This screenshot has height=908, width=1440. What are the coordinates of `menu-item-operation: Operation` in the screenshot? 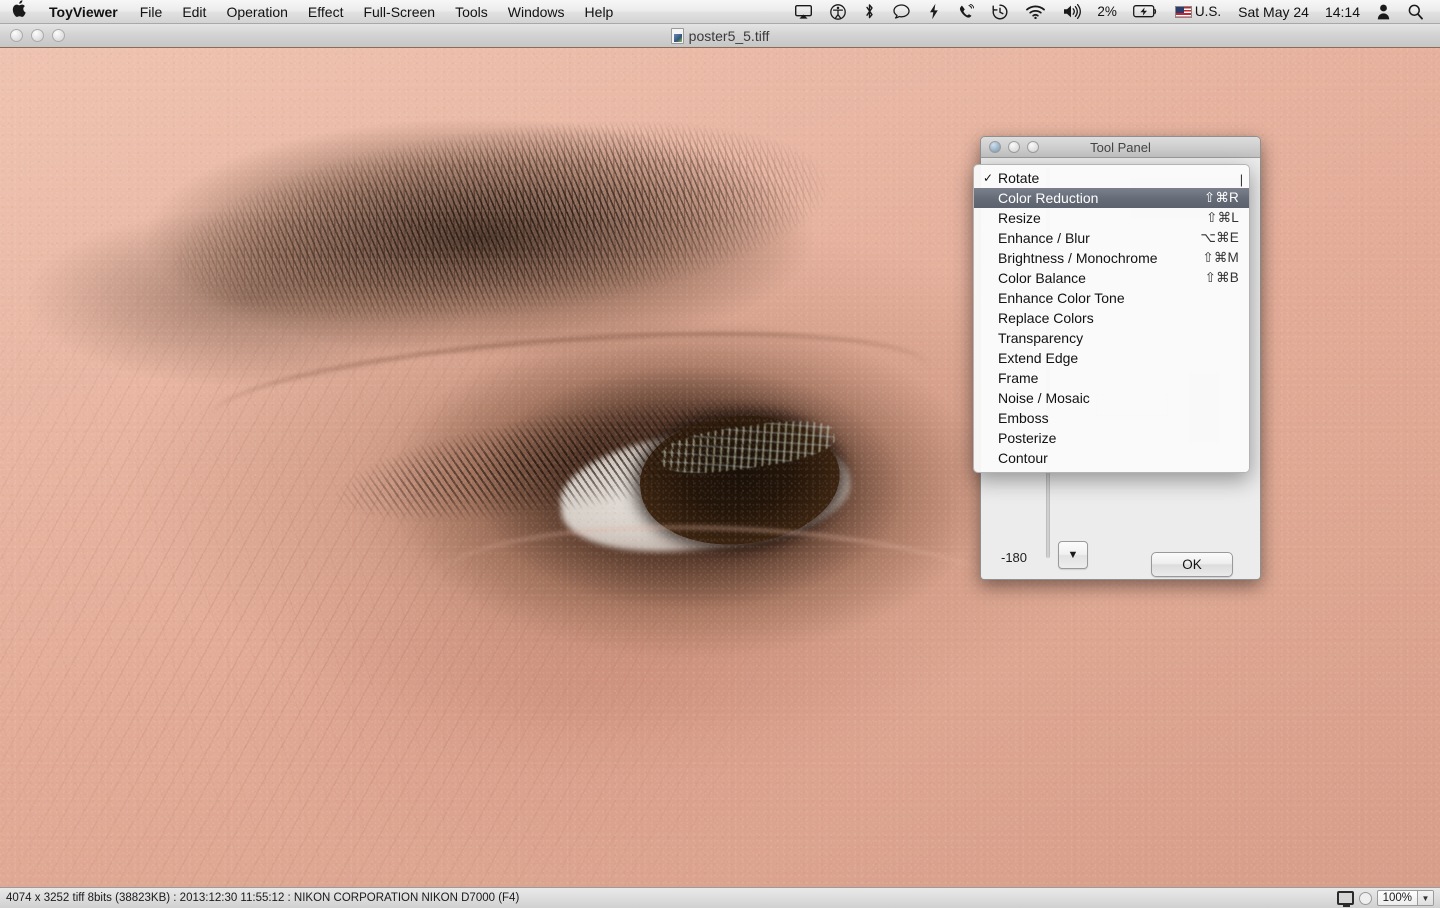 It's located at (256, 12).